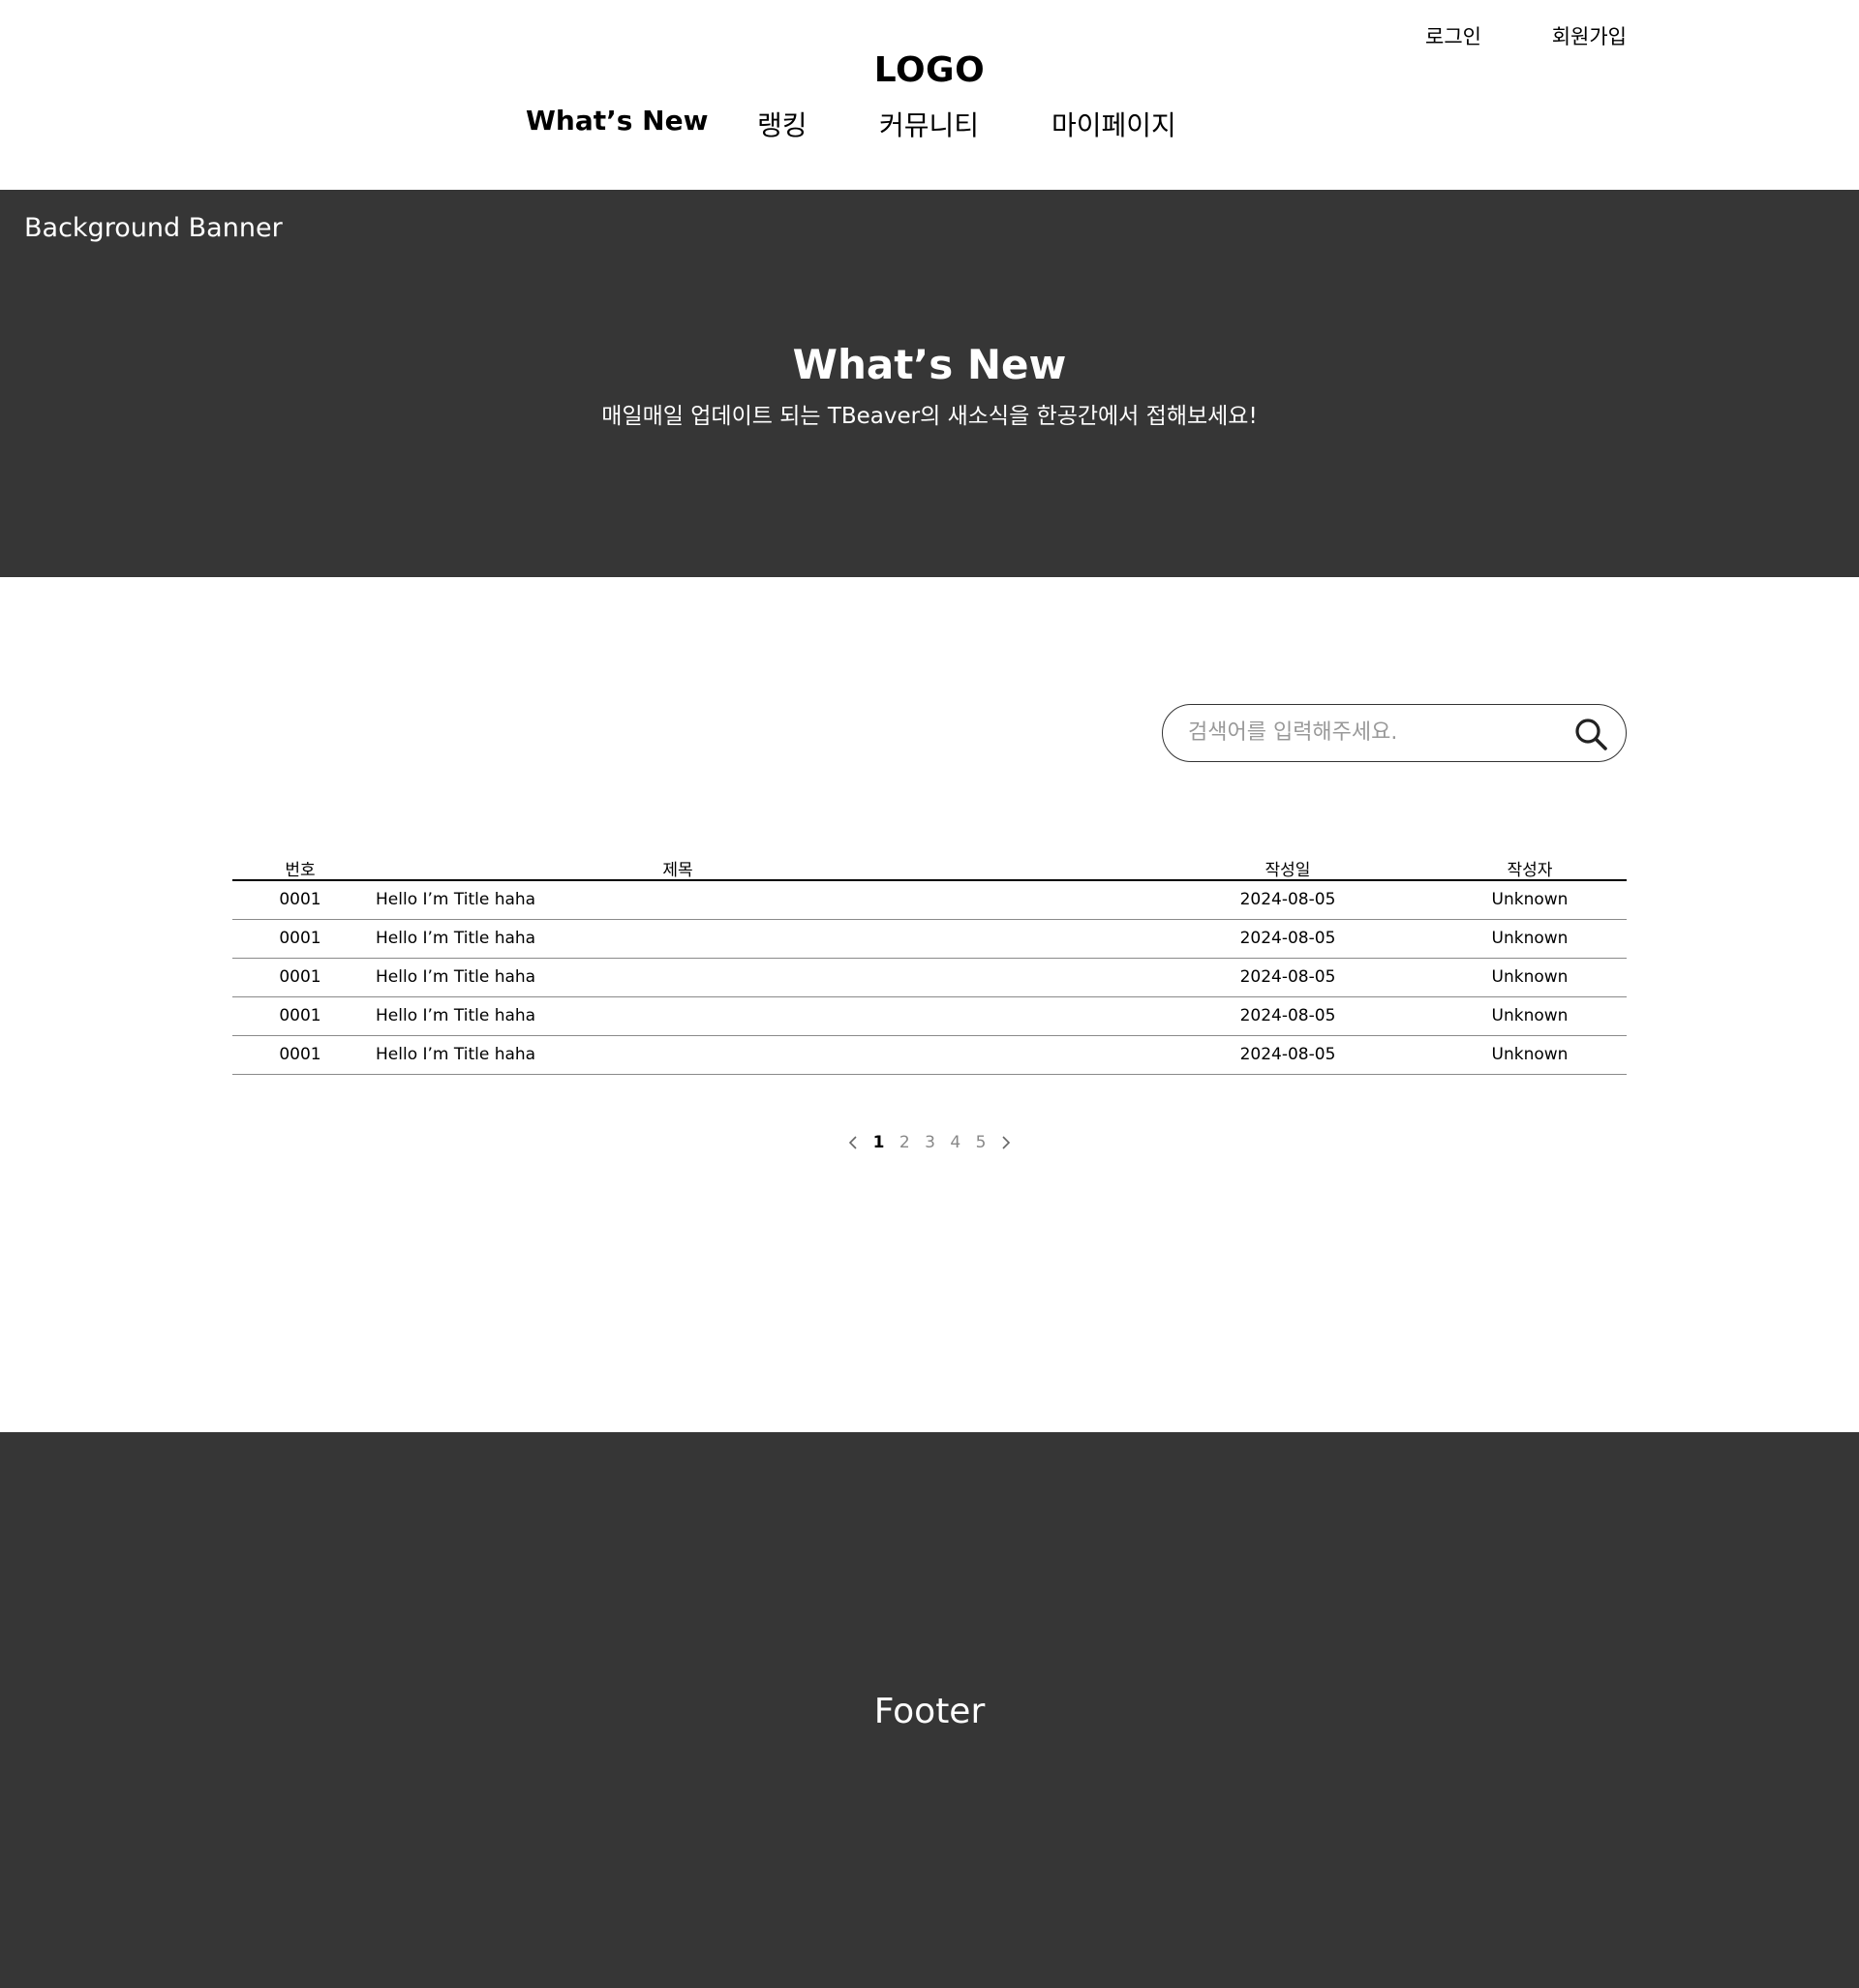 Image resolution: width=1859 pixels, height=1988 pixels. Describe the element at coordinates (1530, 870) in the screenshot. I see `column-header-author: 작성자` at that location.